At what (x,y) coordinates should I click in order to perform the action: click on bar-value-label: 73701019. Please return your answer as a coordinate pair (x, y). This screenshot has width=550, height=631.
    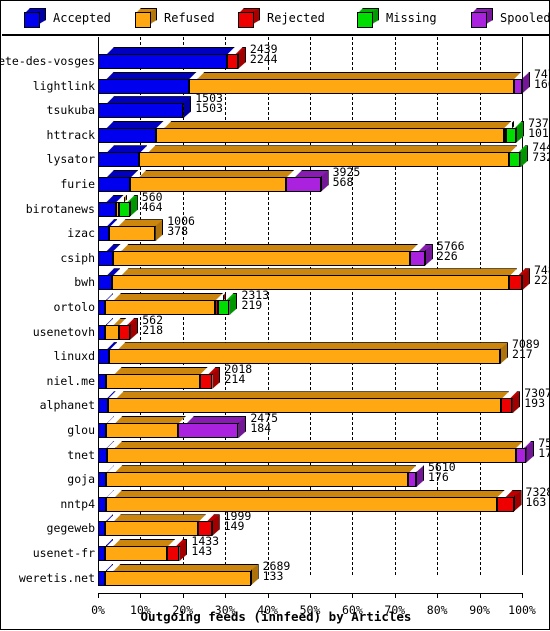
    Looking at the image, I should click on (539, 128).